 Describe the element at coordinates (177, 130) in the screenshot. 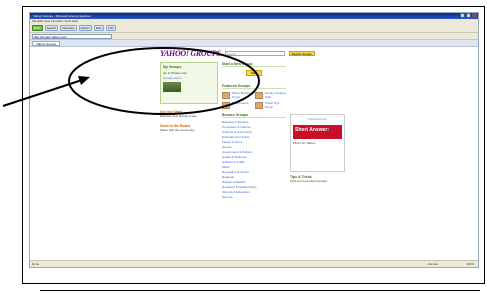

I see `side-block-text: Share with the community` at that location.